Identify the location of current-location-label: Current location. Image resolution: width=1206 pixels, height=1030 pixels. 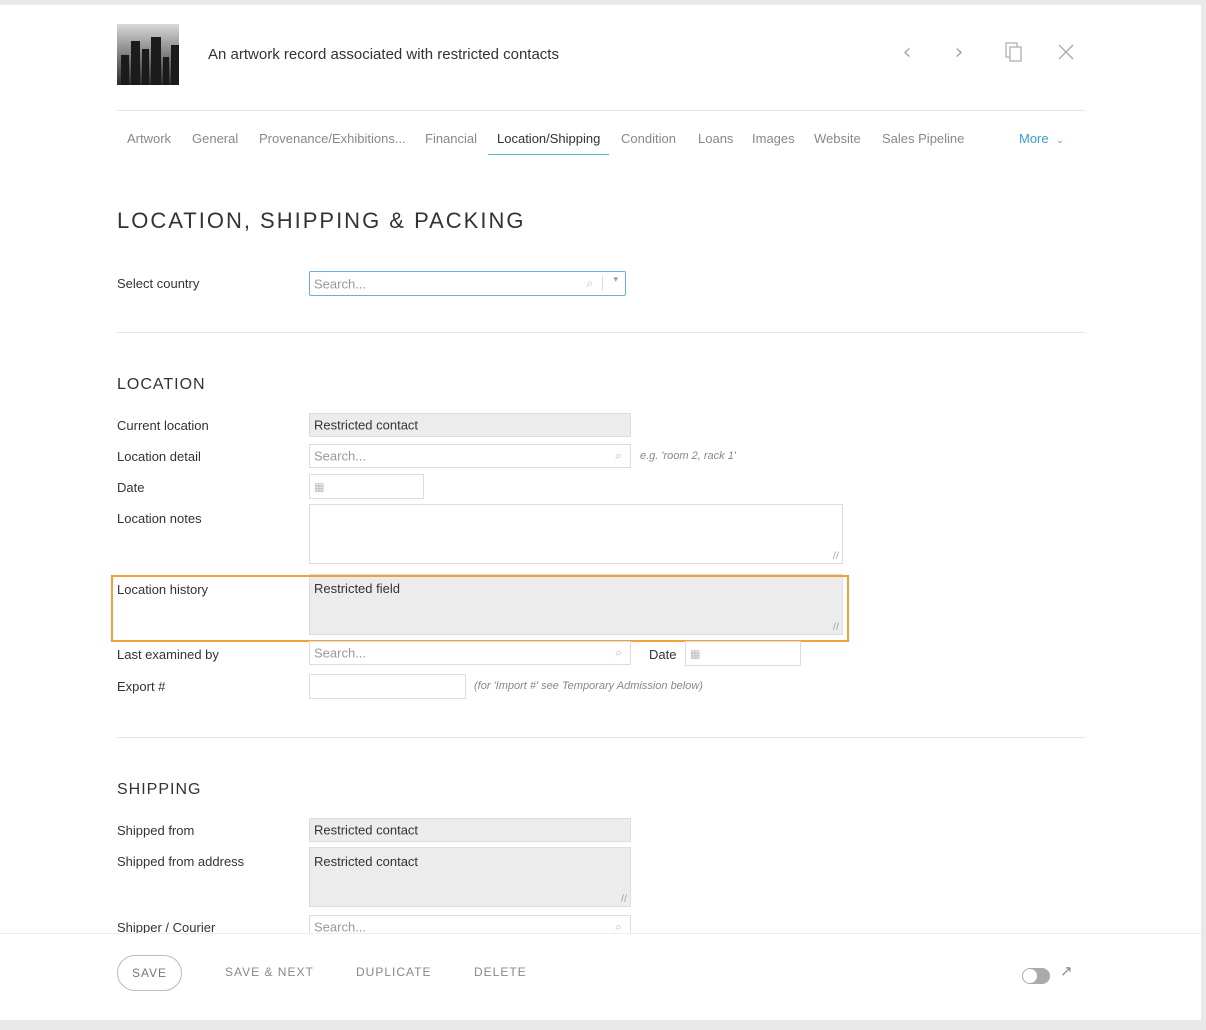
(163, 425).